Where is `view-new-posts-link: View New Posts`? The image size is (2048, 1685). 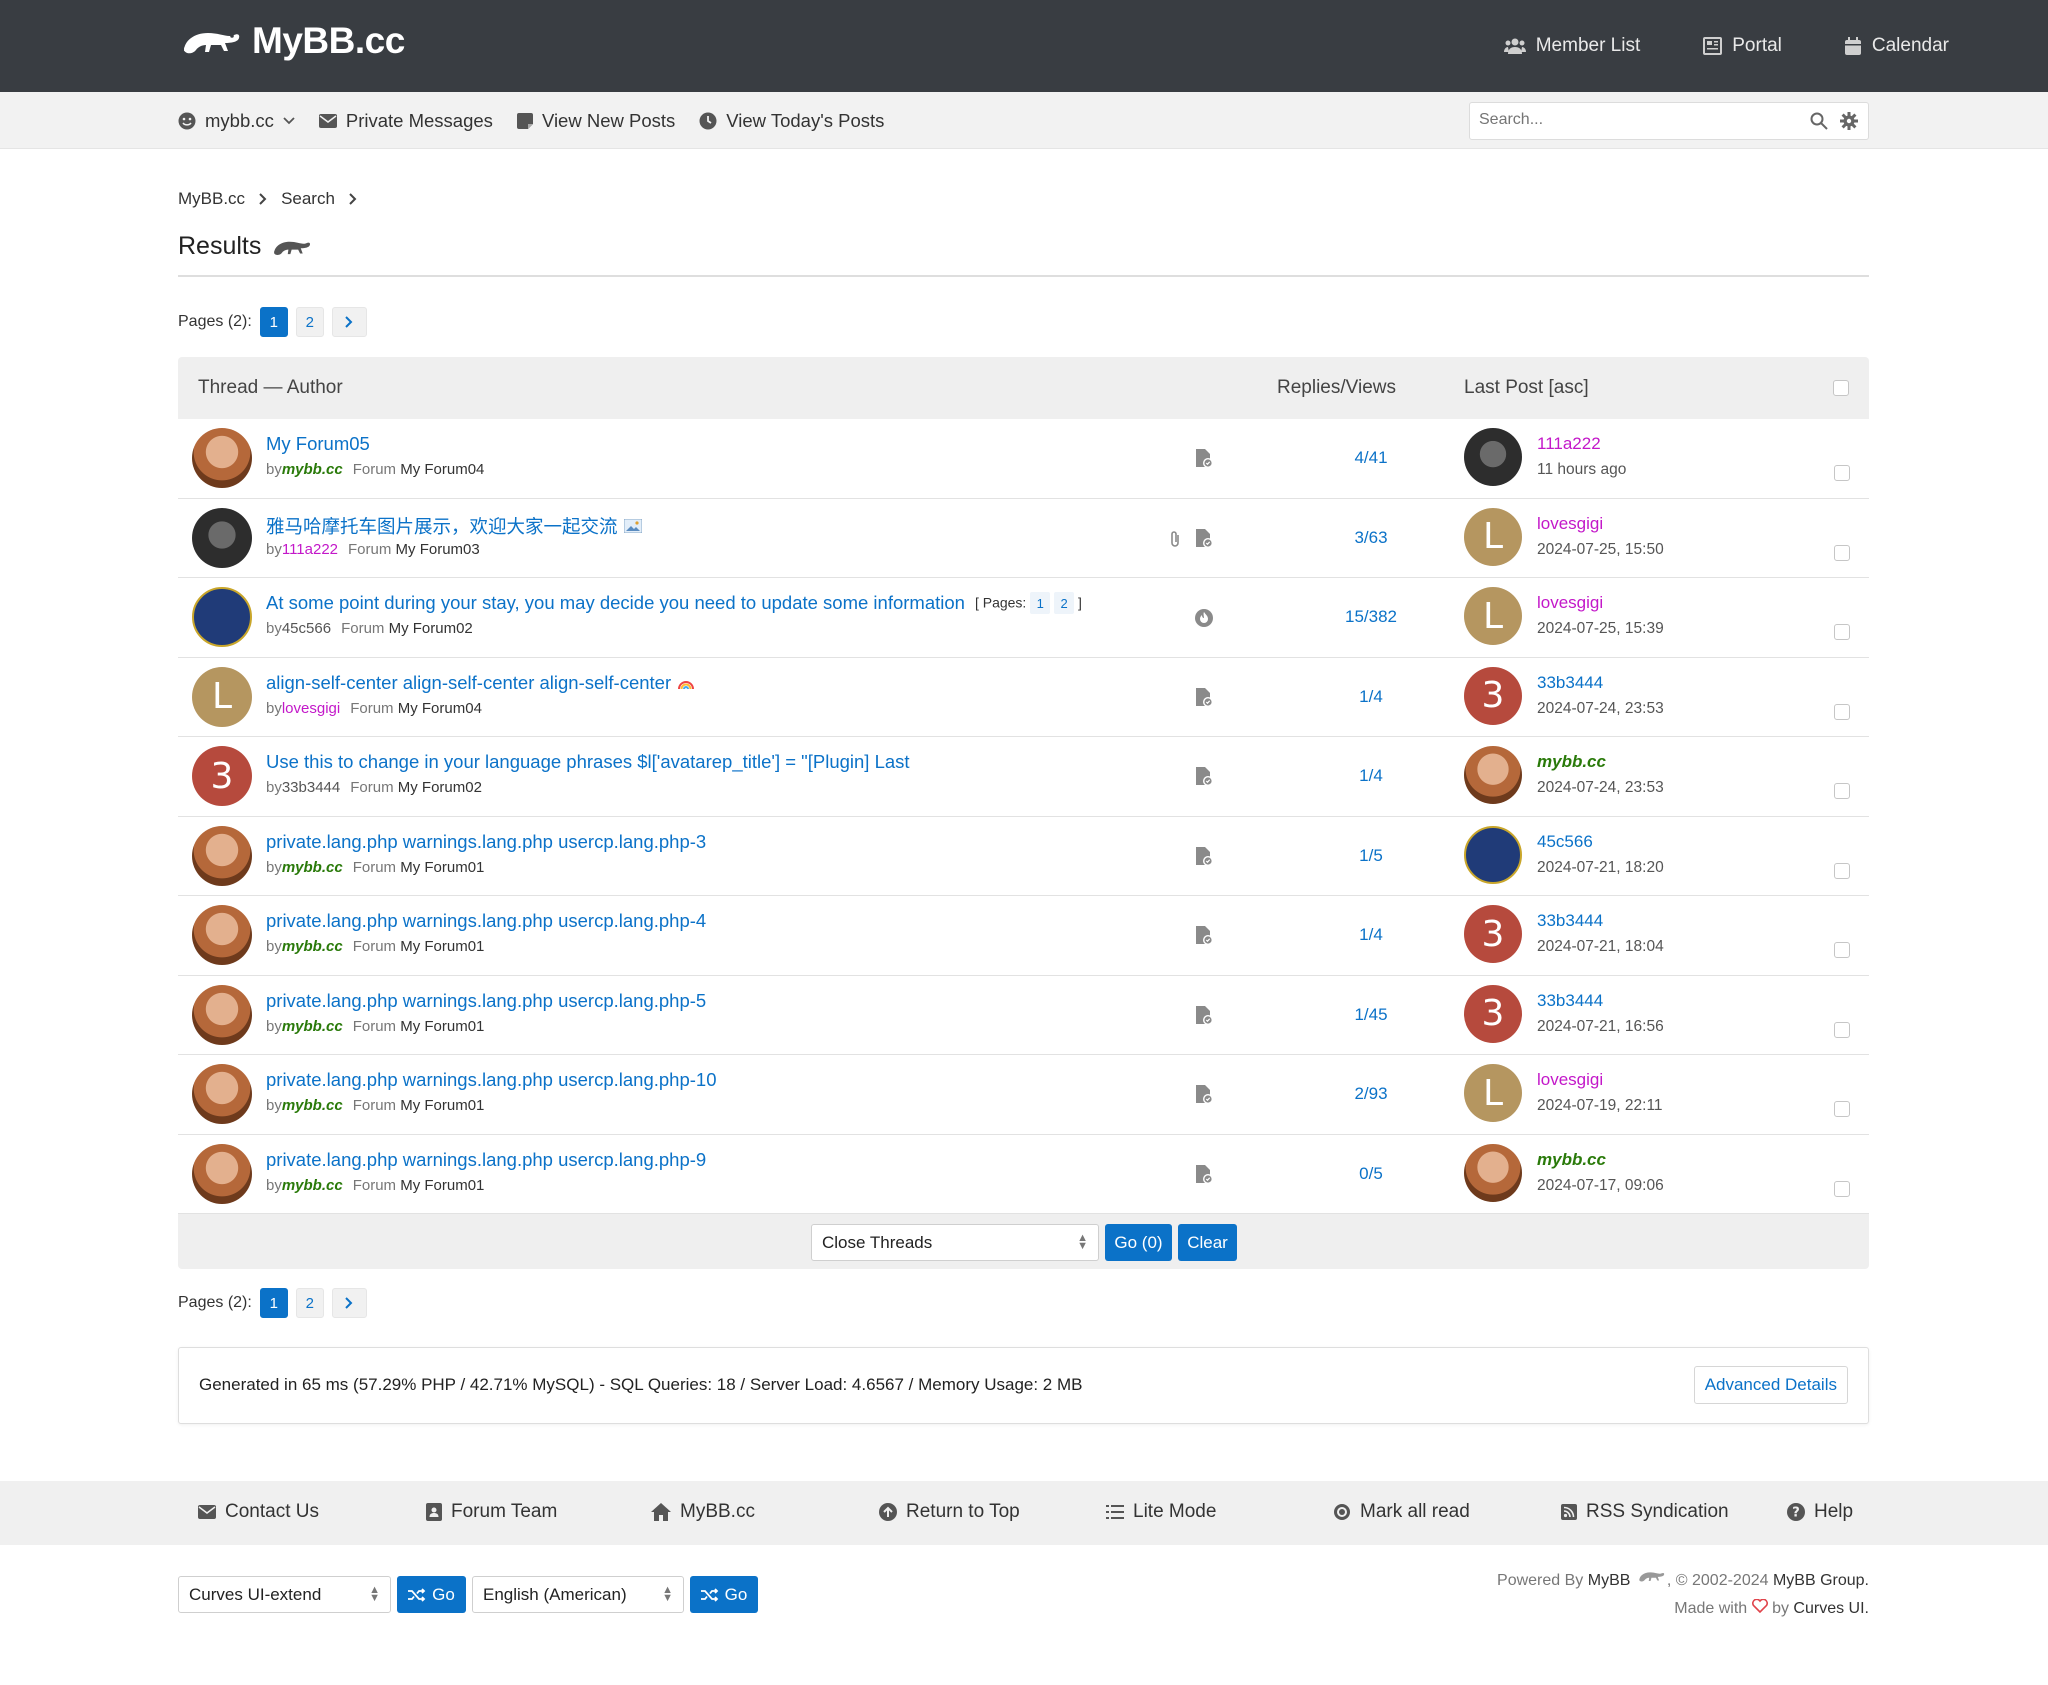 view-new-posts-link: View New Posts is located at coordinates (595, 121).